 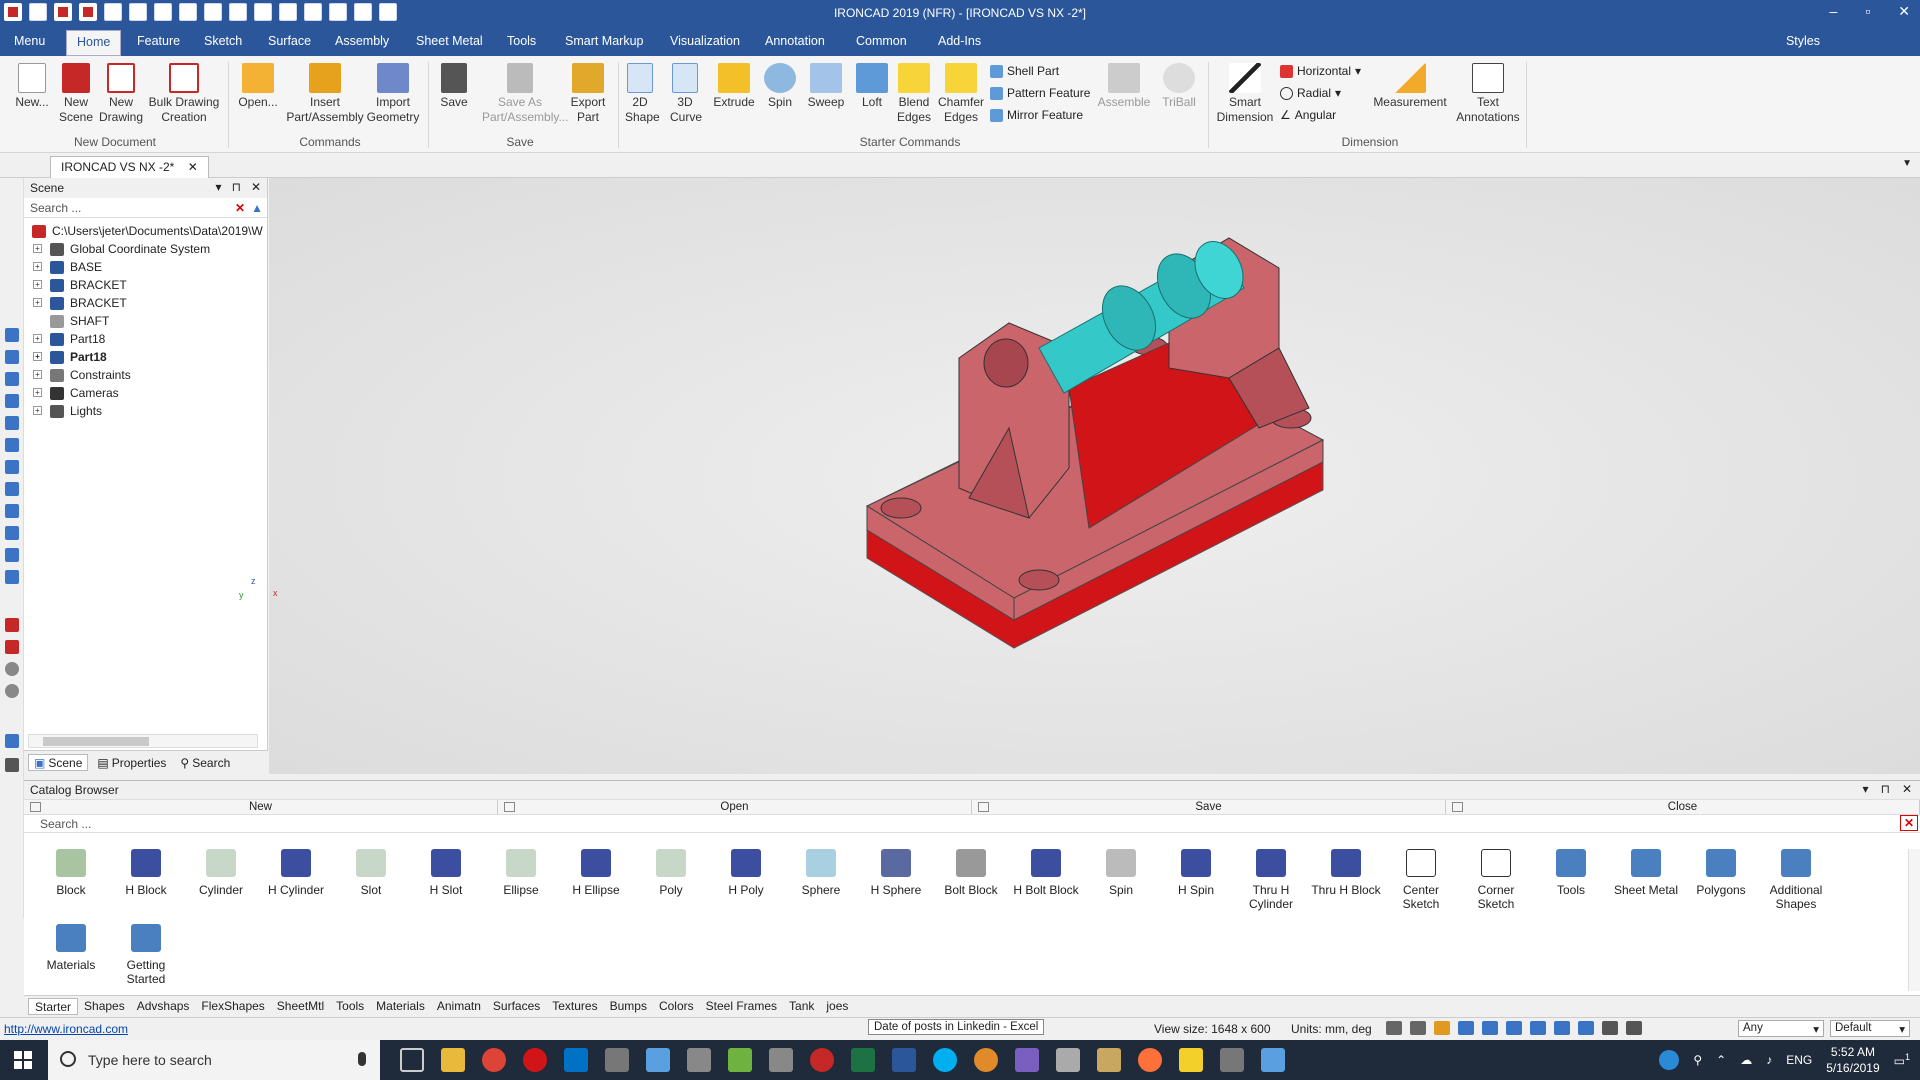 What do you see at coordinates (459, 1006) in the screenshot?
I see `catalog-tab: Animatn` at bounding box center [459, 1006].